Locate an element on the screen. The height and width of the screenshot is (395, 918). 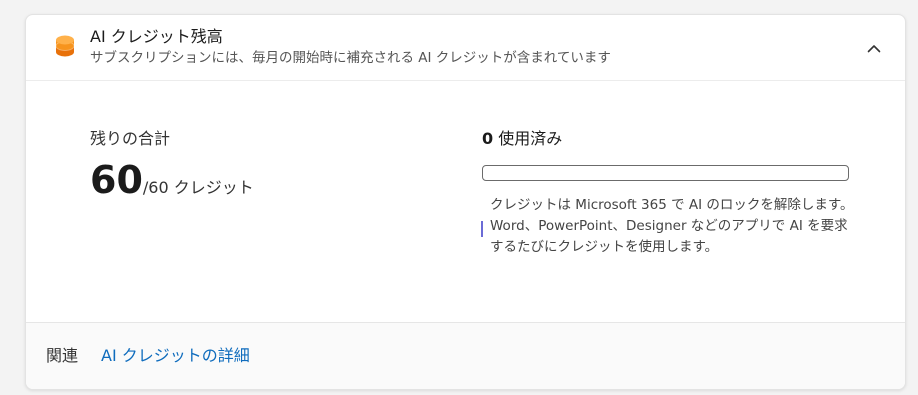
related-label: 関連 is located at coordinates (62, 355).